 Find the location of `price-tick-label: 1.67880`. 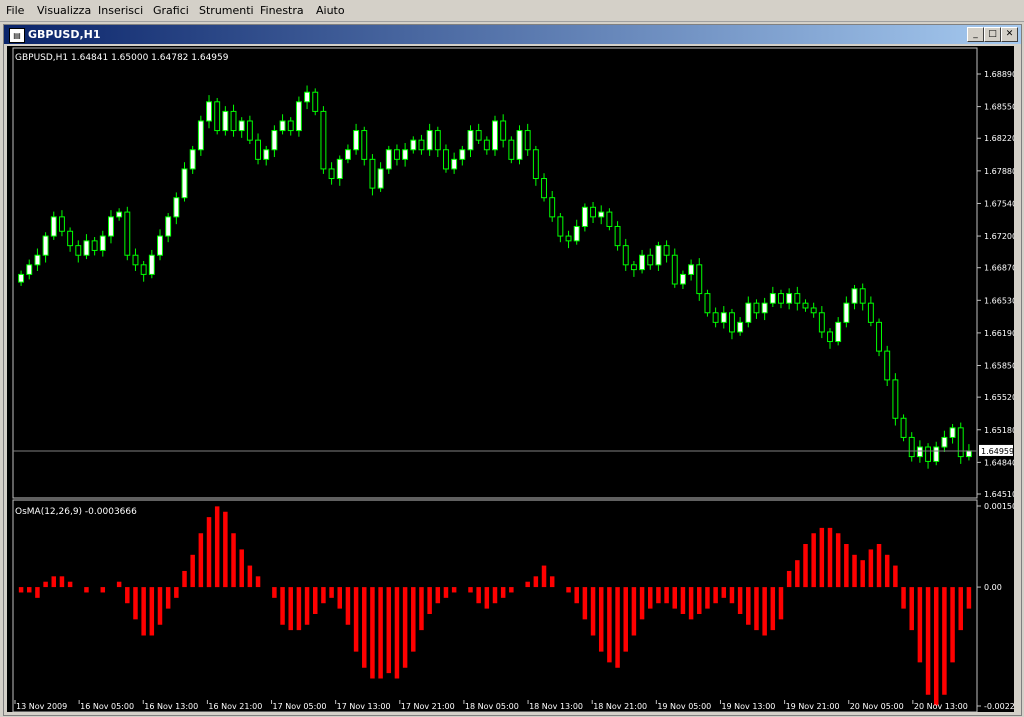

price-tick-label: 1.67880 is located at coordinates (999, 171).